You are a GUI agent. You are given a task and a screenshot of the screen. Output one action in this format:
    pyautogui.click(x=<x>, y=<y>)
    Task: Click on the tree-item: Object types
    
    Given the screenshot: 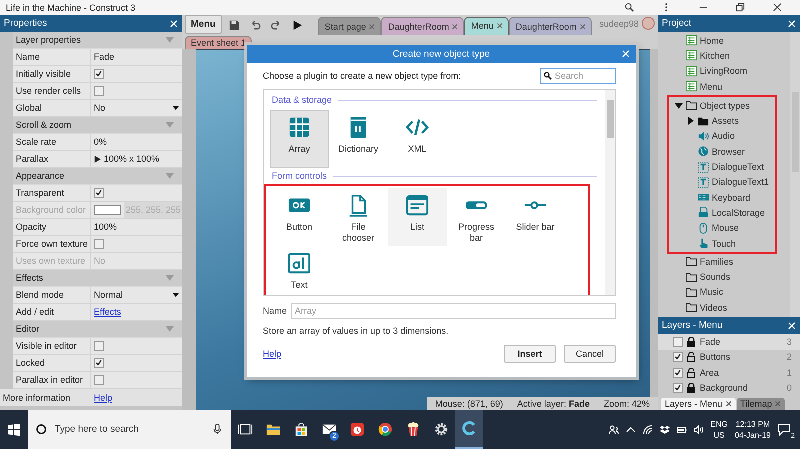 What is the action you would take?
    pyautogui.click(x=725, y=105)
    